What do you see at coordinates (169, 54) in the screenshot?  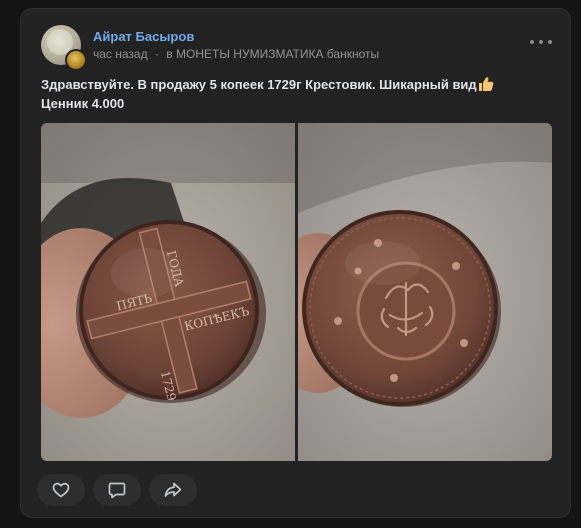 I see `group-prefix: в` at bounding box center [169, 54].